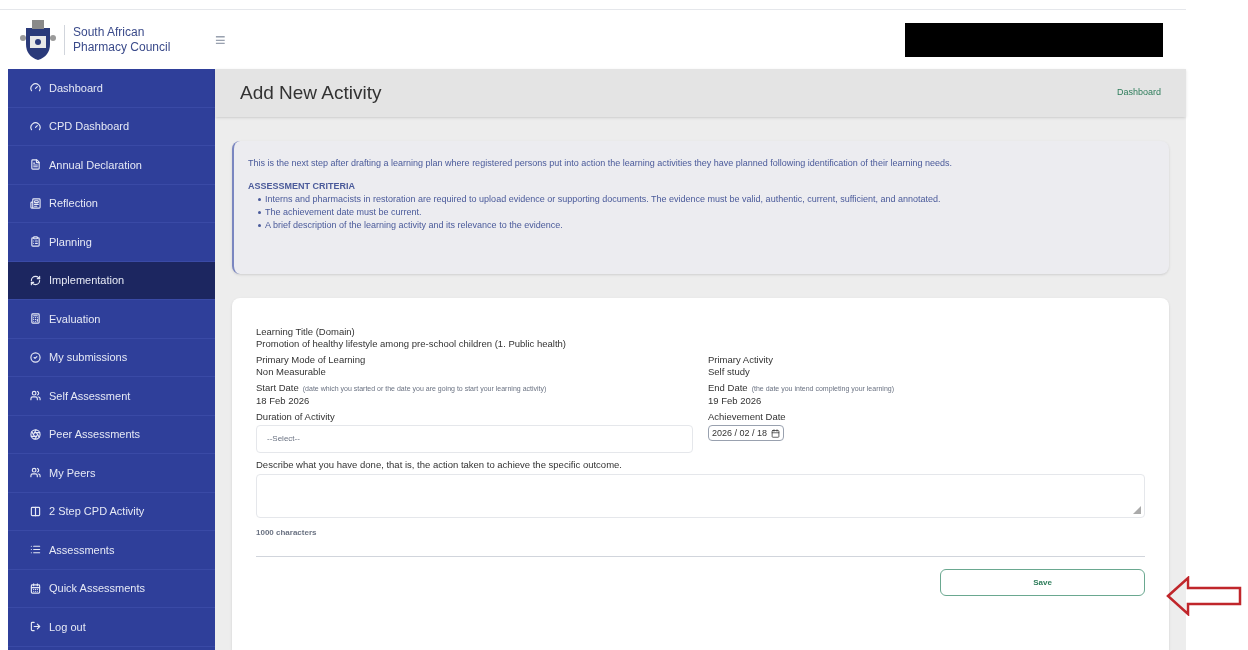  I want to click on newspaper-icon, so click(35, 203).